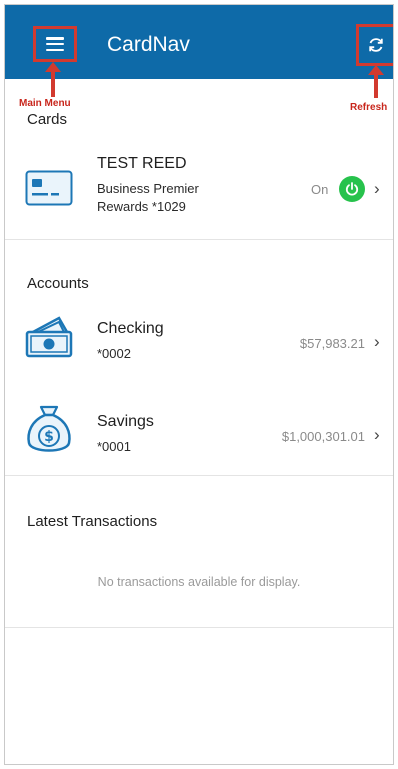  I want to click on account-name: Checking, so click(130, 328).